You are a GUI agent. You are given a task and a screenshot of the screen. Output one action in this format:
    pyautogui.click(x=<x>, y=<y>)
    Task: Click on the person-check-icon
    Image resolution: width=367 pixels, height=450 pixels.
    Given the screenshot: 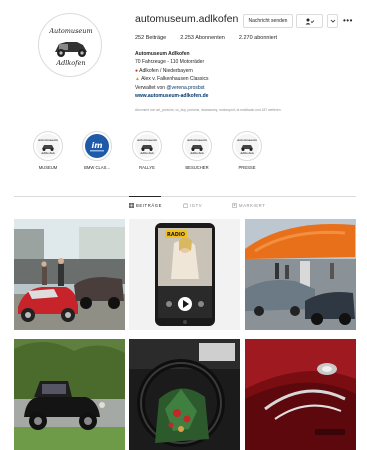 What is the action you would take?
    pyautogui.click(x=309, y=21)
    